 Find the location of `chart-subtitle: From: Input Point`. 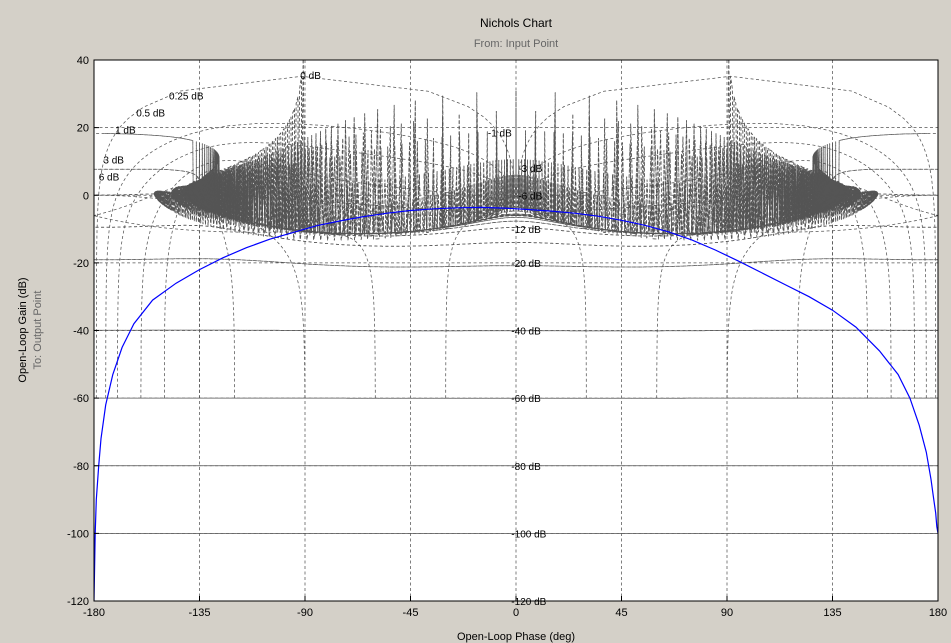

chart-subtitle: From: Input Point is located at coordinates (516, 44).